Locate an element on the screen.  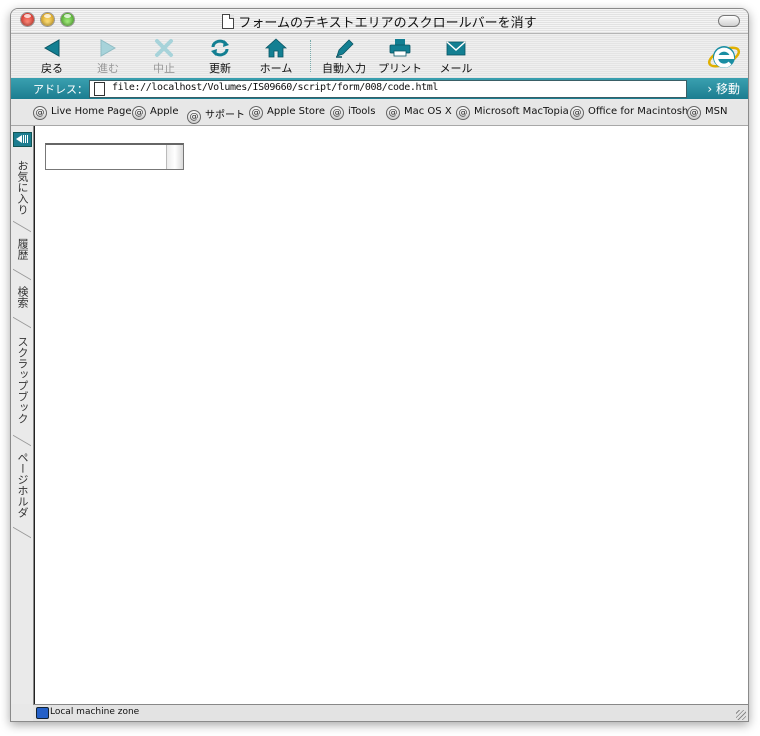
window-title: フォームのテキストエリアのスクロールバーを消す is located at coordinates (387, 23).